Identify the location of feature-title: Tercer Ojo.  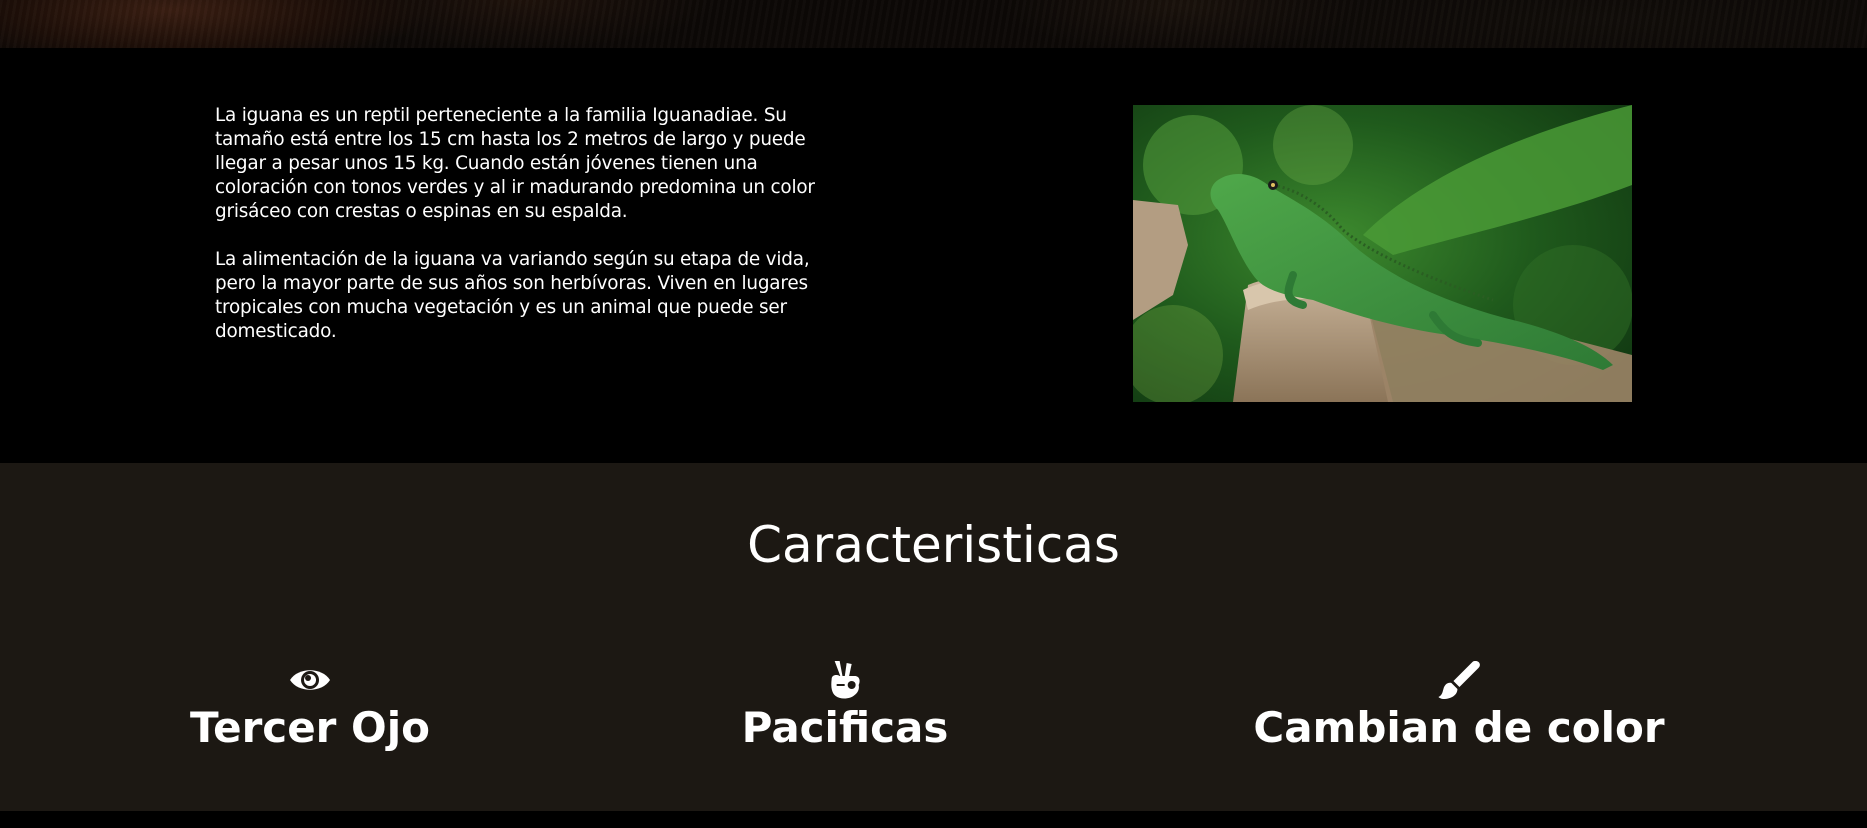
(310, 727).